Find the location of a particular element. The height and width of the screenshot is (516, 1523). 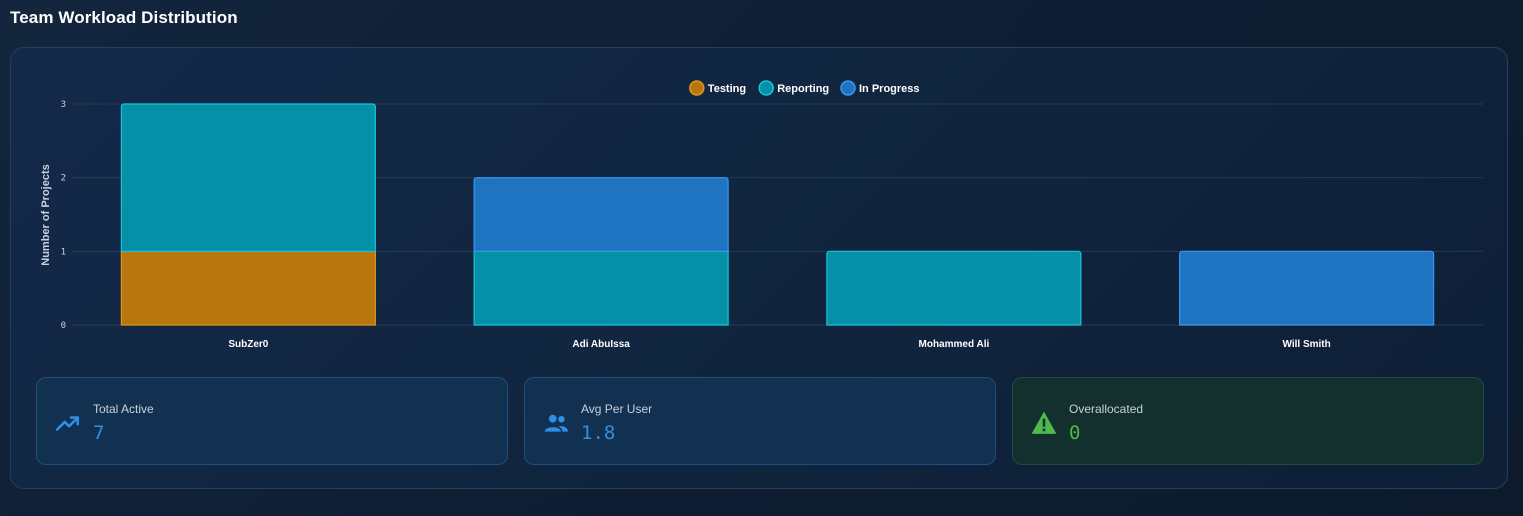

bar-testing is located at coordinates (248, 288).